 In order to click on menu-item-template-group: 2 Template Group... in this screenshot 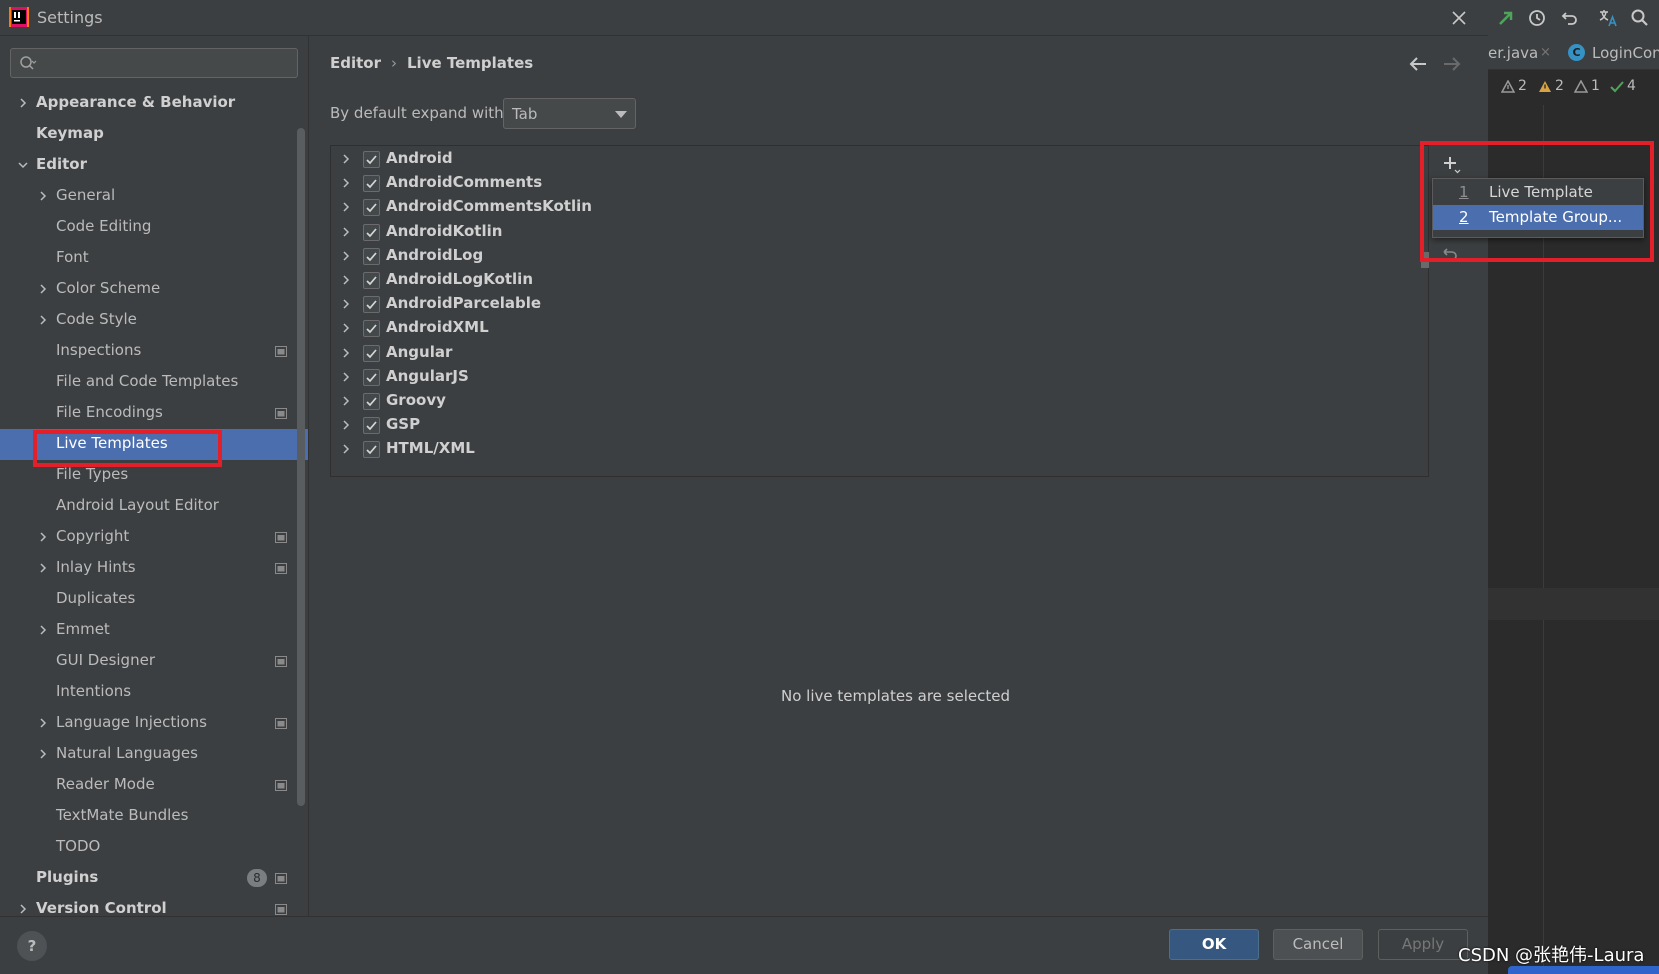, I will do `click(1538, 217)`.